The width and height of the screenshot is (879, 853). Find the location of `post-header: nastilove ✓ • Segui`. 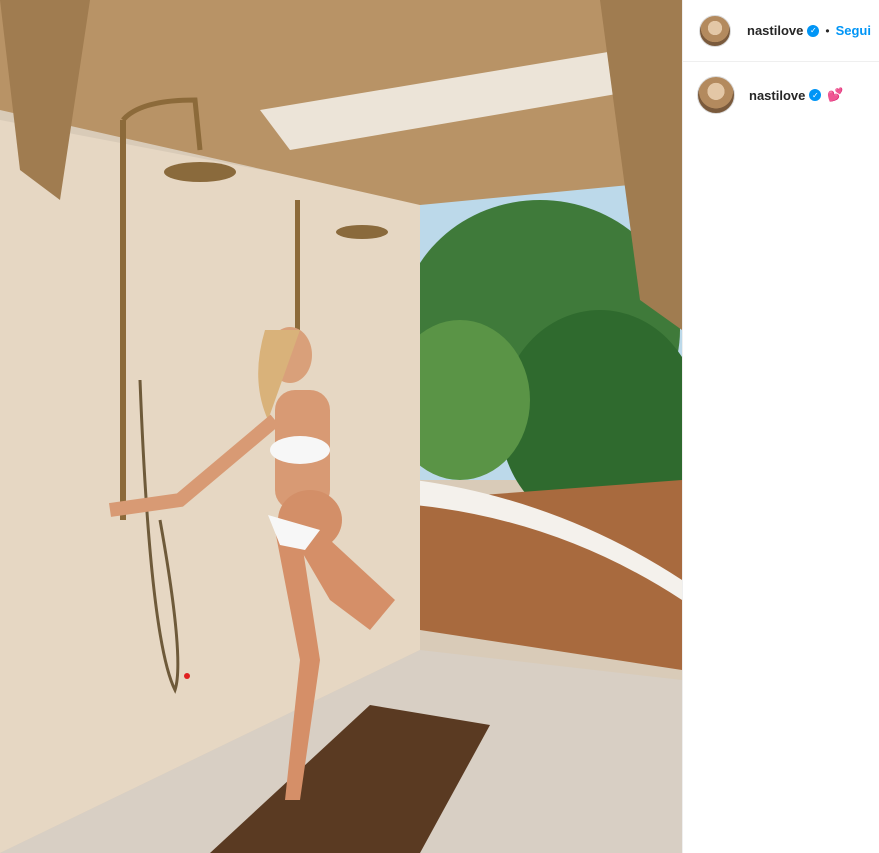

post-header: nastilove ✓ • Segui is located at coordinates (781, 31).